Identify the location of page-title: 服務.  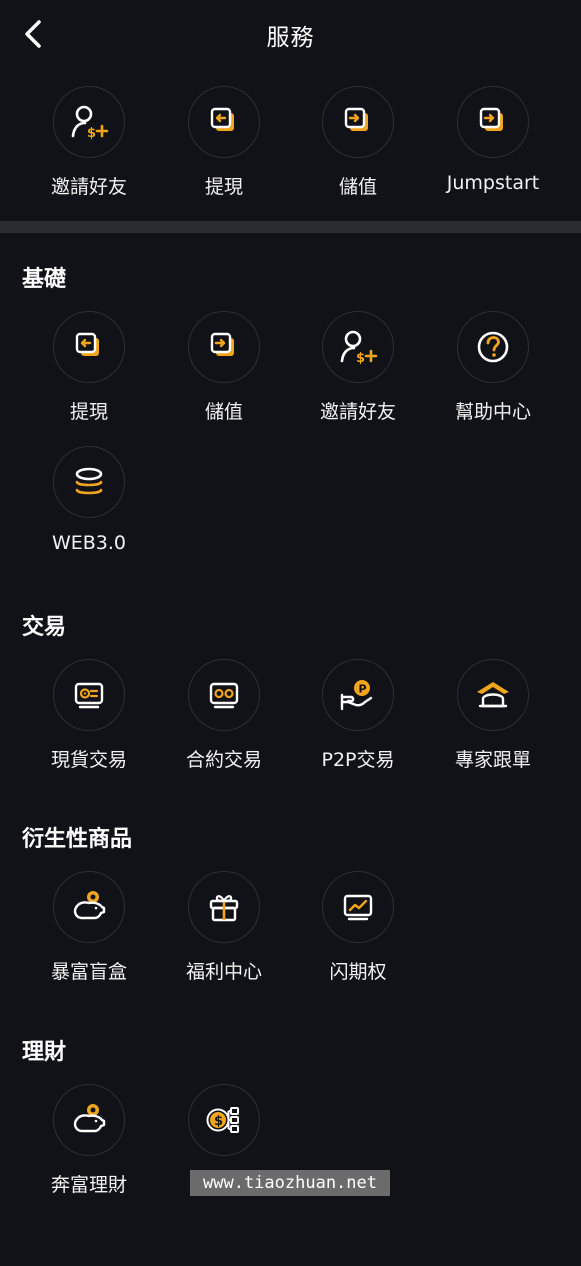
(290, 38).